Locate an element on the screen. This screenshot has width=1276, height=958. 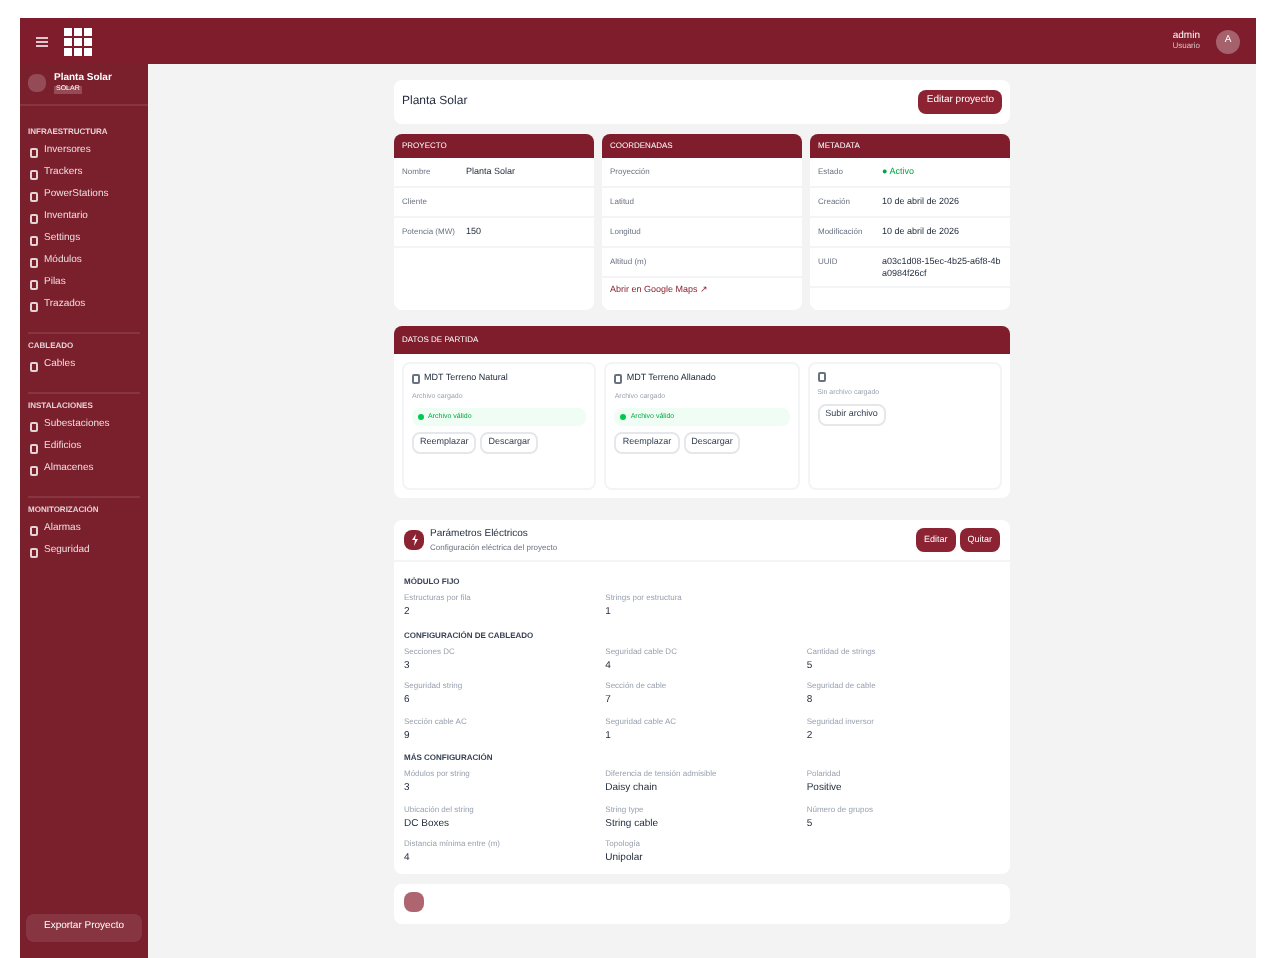
menu-icon is located at coordinates (42, 41).